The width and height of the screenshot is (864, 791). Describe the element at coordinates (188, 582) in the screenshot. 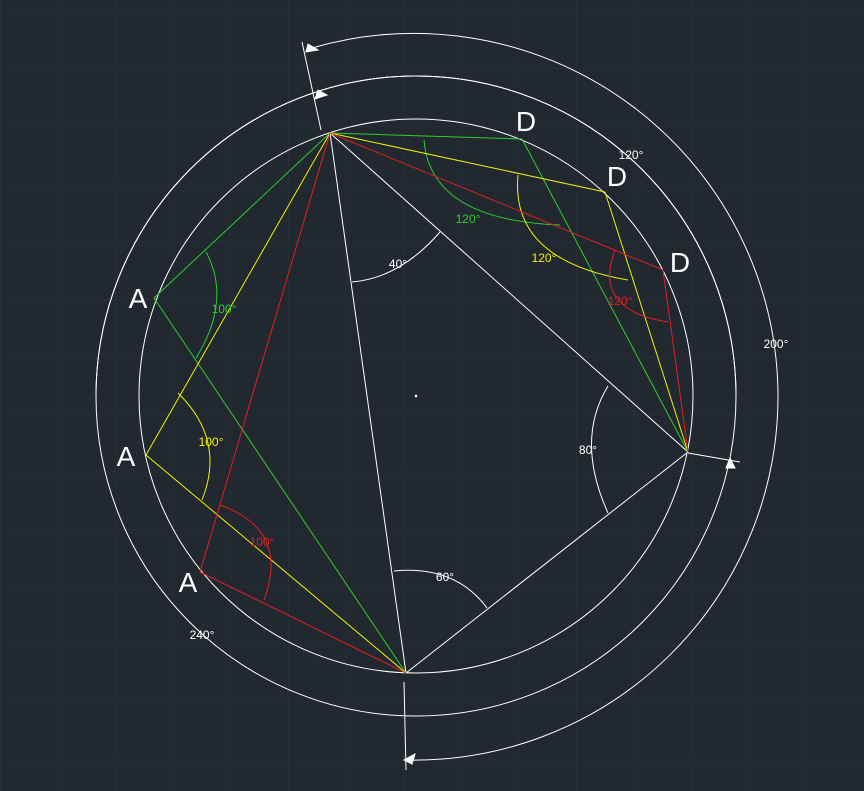

I see `point-label-a-bottom: A` at that location.